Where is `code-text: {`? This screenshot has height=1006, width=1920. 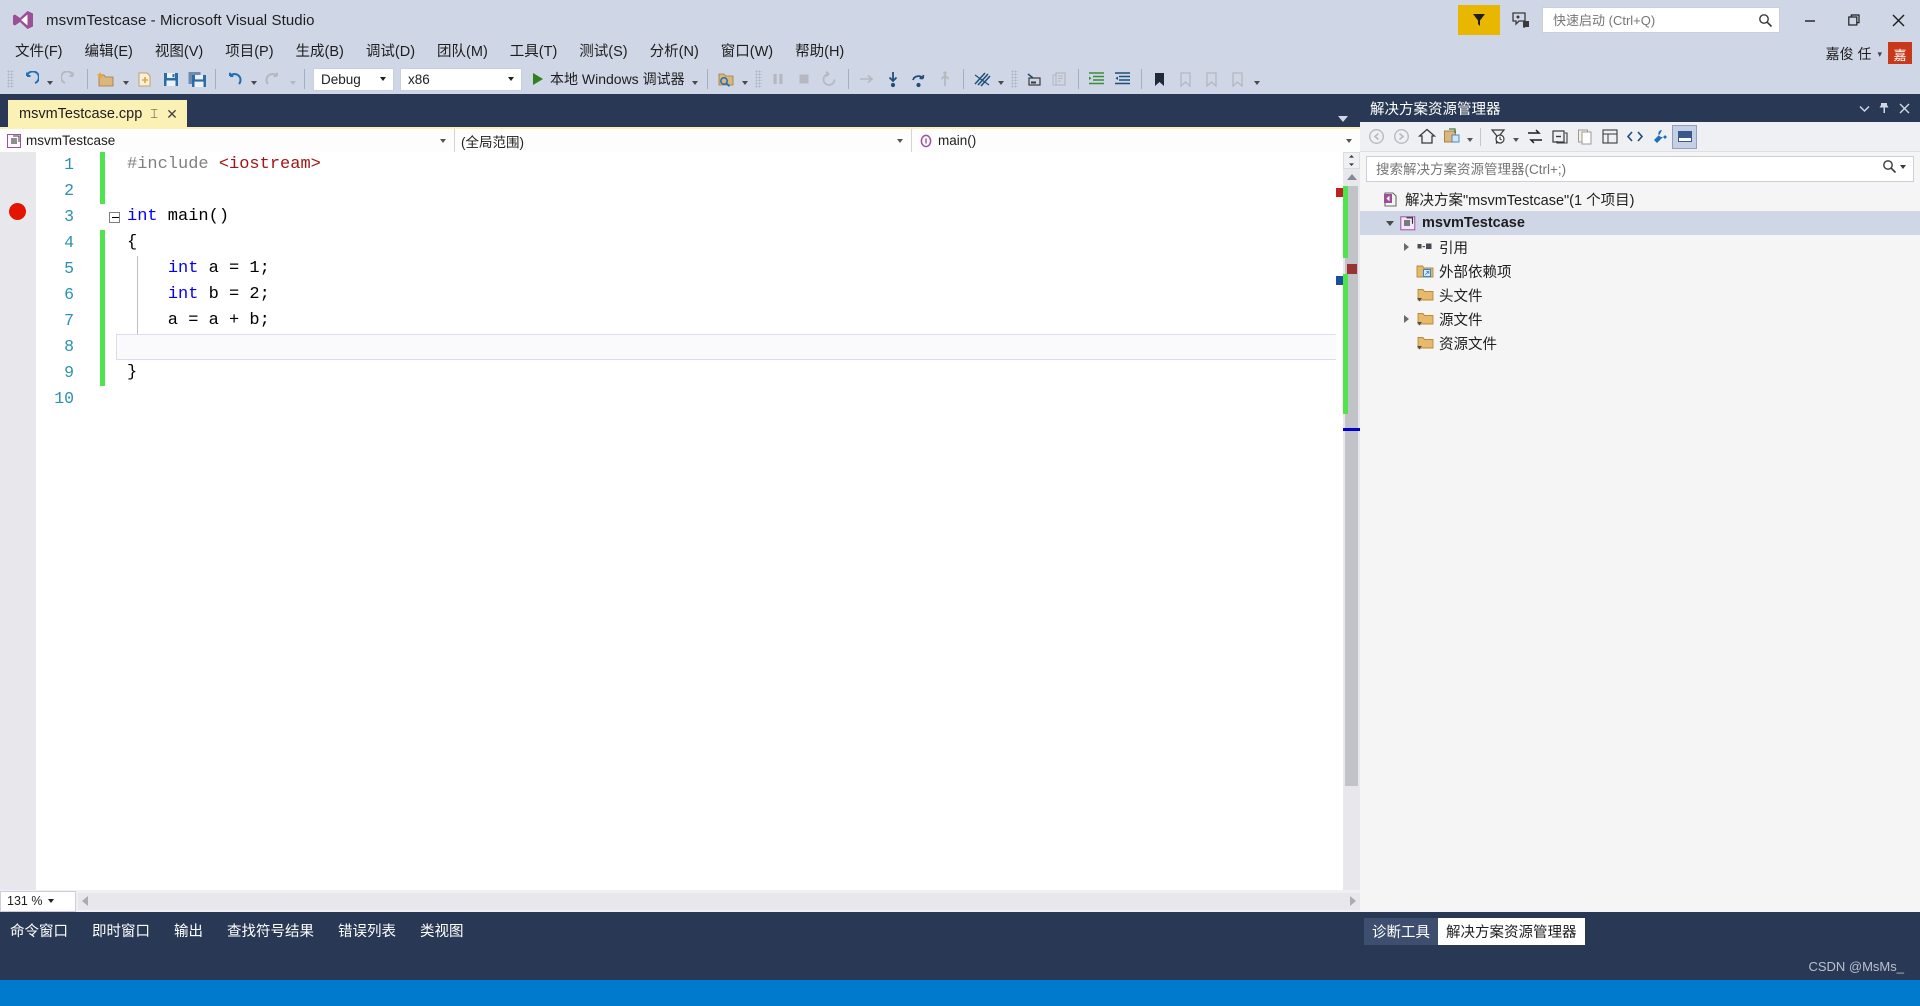
code-text: { is located at coordinates (741, 243).